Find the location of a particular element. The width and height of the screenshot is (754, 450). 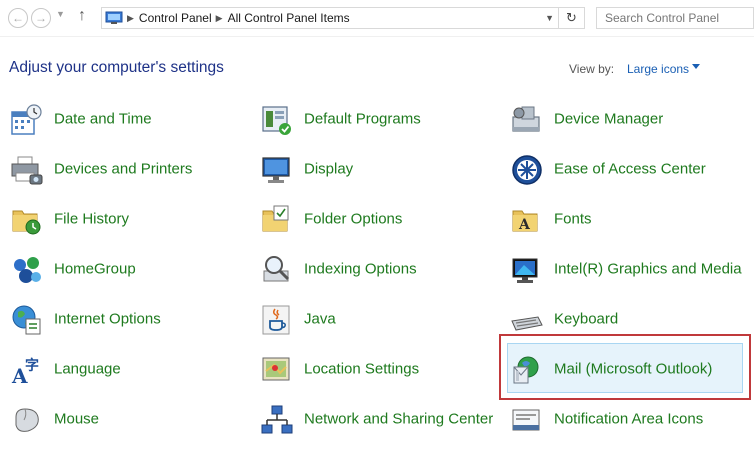

breadcrumb-control-panel: Control Panel is located at coordinates (175, 18).